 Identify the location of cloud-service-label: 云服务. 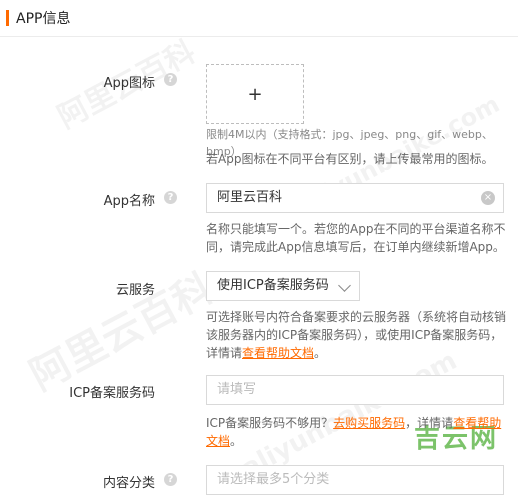
(135, 290).